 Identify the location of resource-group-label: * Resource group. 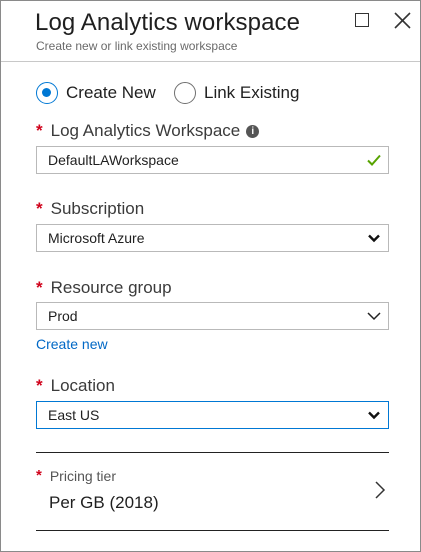
(104, 288).